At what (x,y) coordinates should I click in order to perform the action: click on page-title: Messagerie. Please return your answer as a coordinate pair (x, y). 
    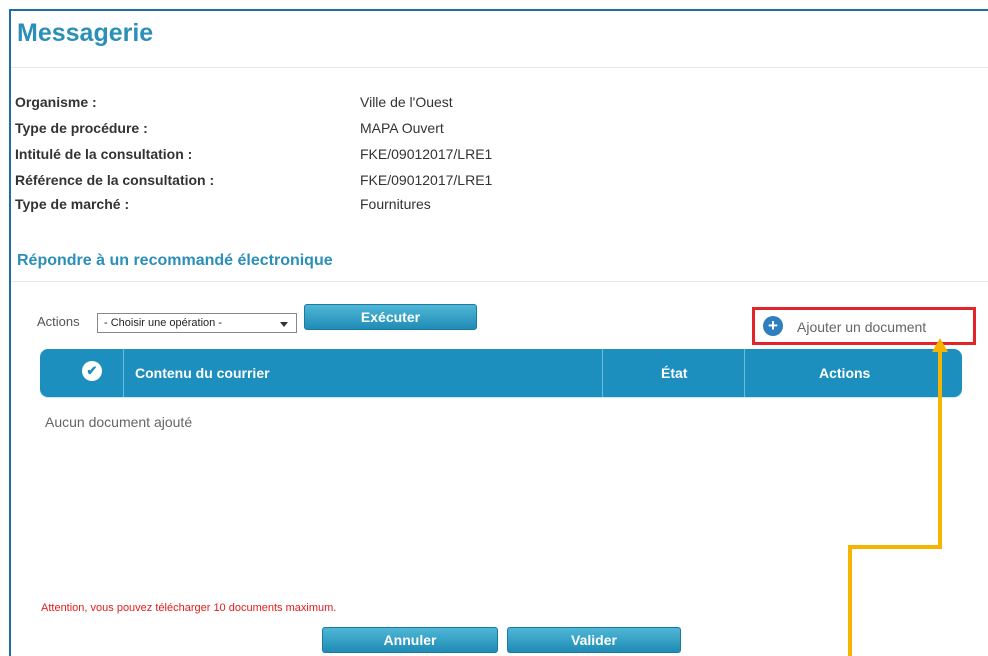
    Looking at the image, I should click on (85, 33).